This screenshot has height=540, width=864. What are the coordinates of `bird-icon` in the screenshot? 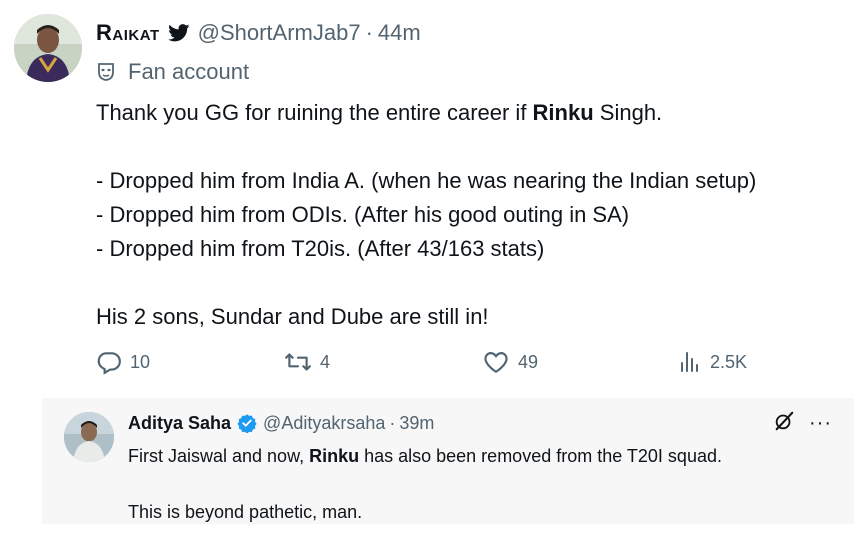 It's located at (178, 33).